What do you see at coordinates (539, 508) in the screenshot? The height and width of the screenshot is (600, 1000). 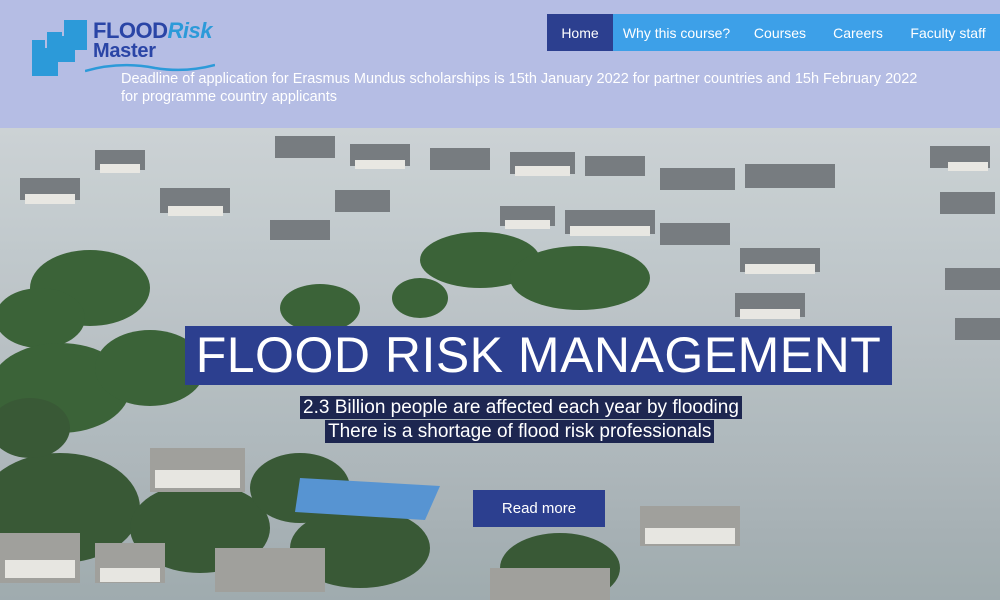 I see `read-more-button: Read more` at bounding box center [539, 508].